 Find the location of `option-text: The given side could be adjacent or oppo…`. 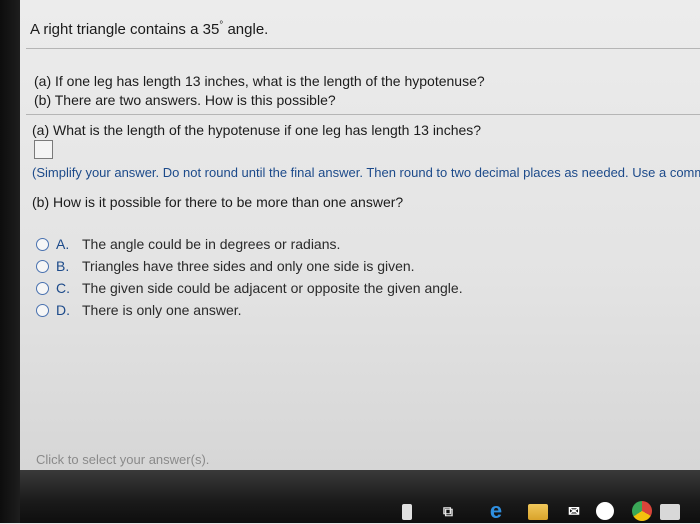

option-text: The given side could be adjacent or oppo… is located at coordinates (272, 288).